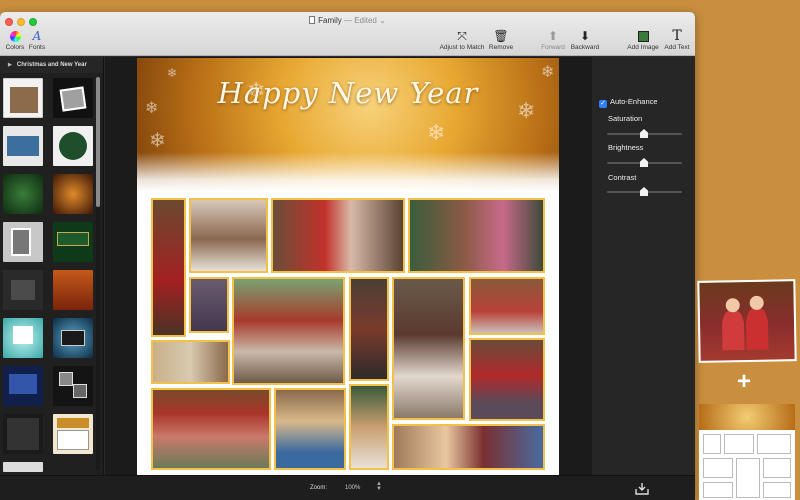 The image size is (800, 500). Describe the element at coordinates (585, 36) in the screenshot. I see `arrow-down-icon: ⬇` at that location.